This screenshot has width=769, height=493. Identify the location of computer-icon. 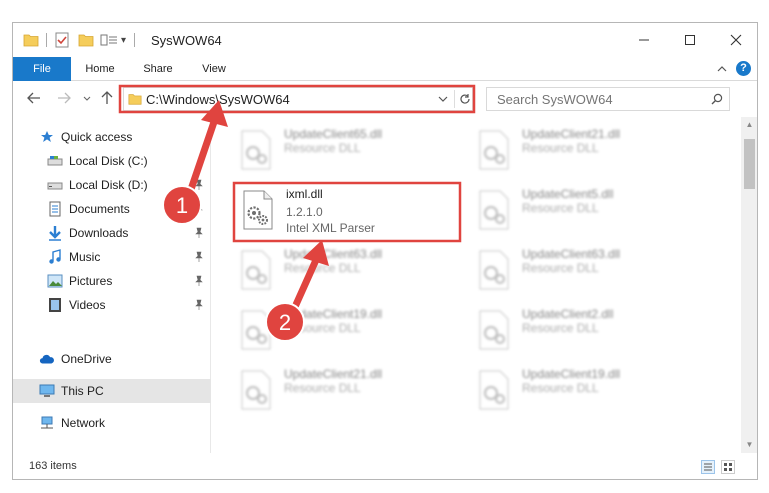
(47, 391).